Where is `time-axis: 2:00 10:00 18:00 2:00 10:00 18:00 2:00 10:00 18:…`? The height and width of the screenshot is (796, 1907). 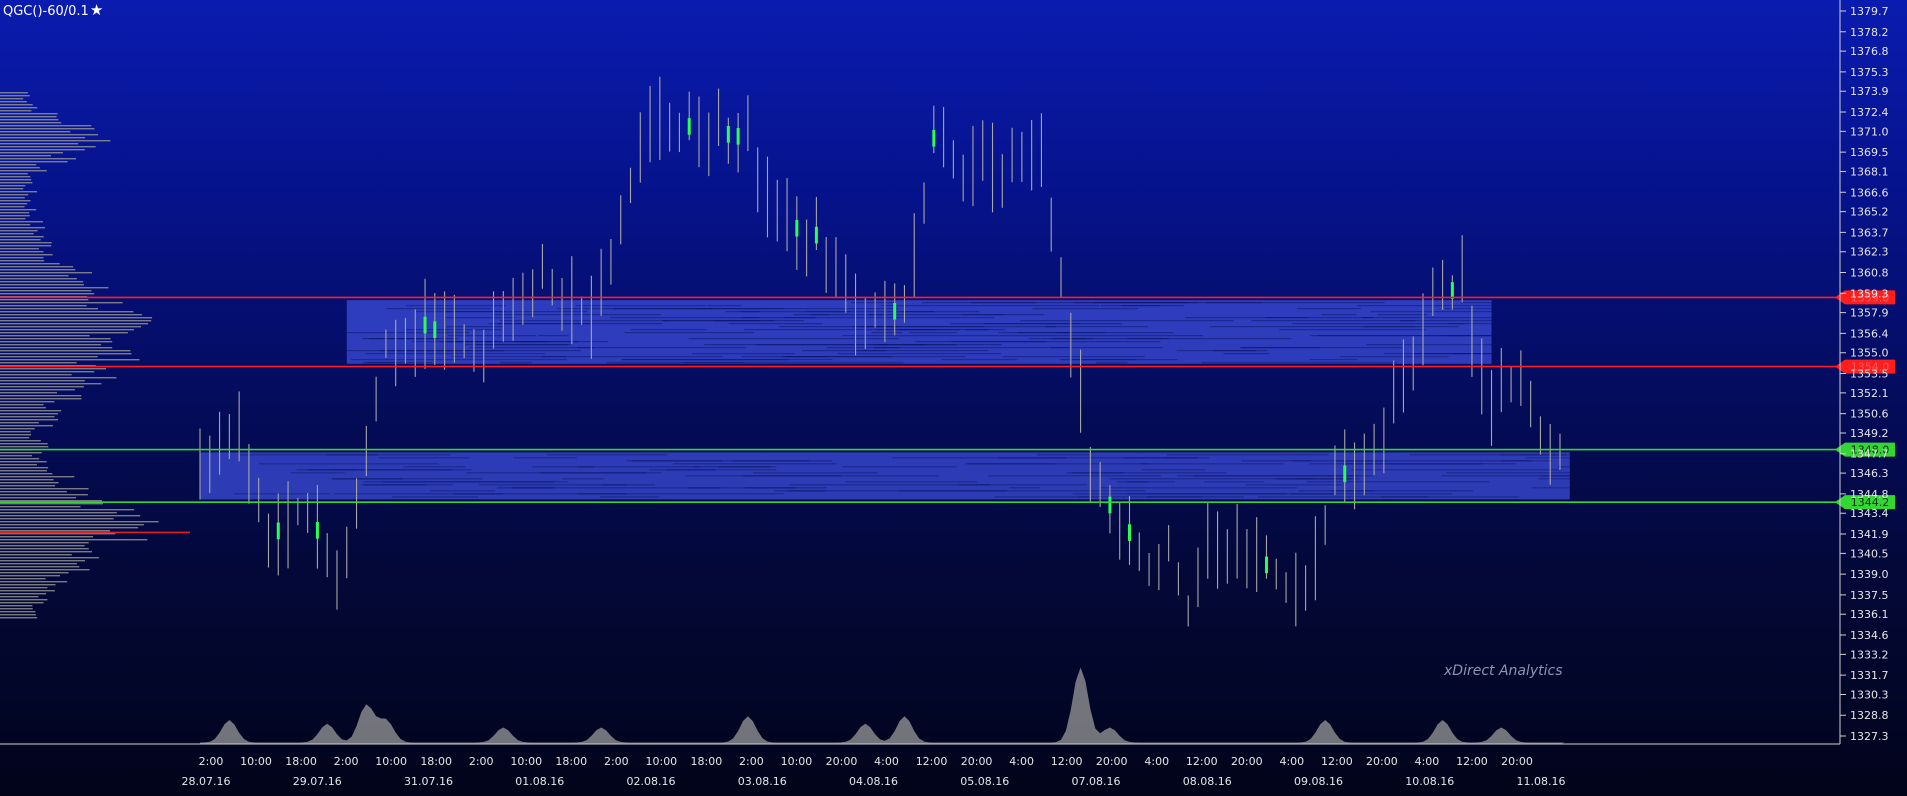
time-axis: 2:00 10:00 18:00 2:00 10:00 18:00 2:00 10:00 18:… is located at coordinates (874, 771).